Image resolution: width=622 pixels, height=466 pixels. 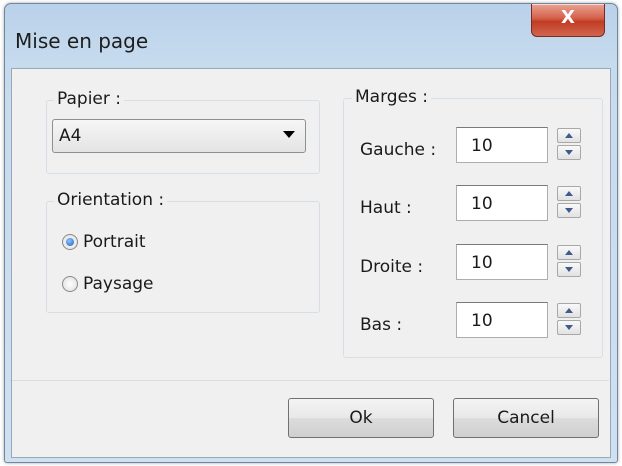 I want to click on margin-left-down-button, so click(x=569, y=152).